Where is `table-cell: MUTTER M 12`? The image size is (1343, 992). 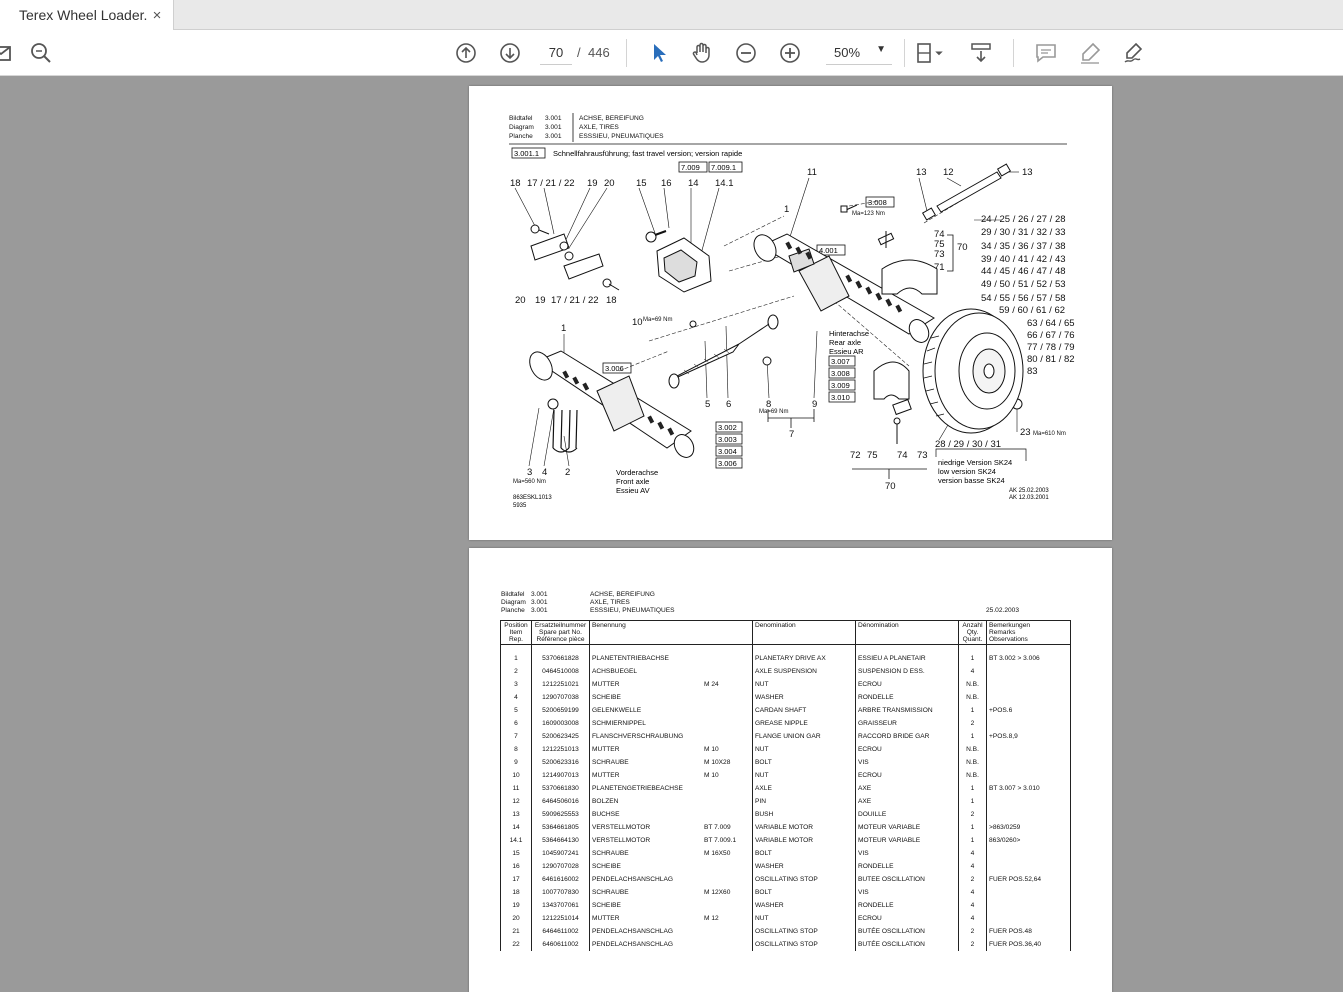
table-cell: MUTTER M 12 is located at coordinates (671, 918).